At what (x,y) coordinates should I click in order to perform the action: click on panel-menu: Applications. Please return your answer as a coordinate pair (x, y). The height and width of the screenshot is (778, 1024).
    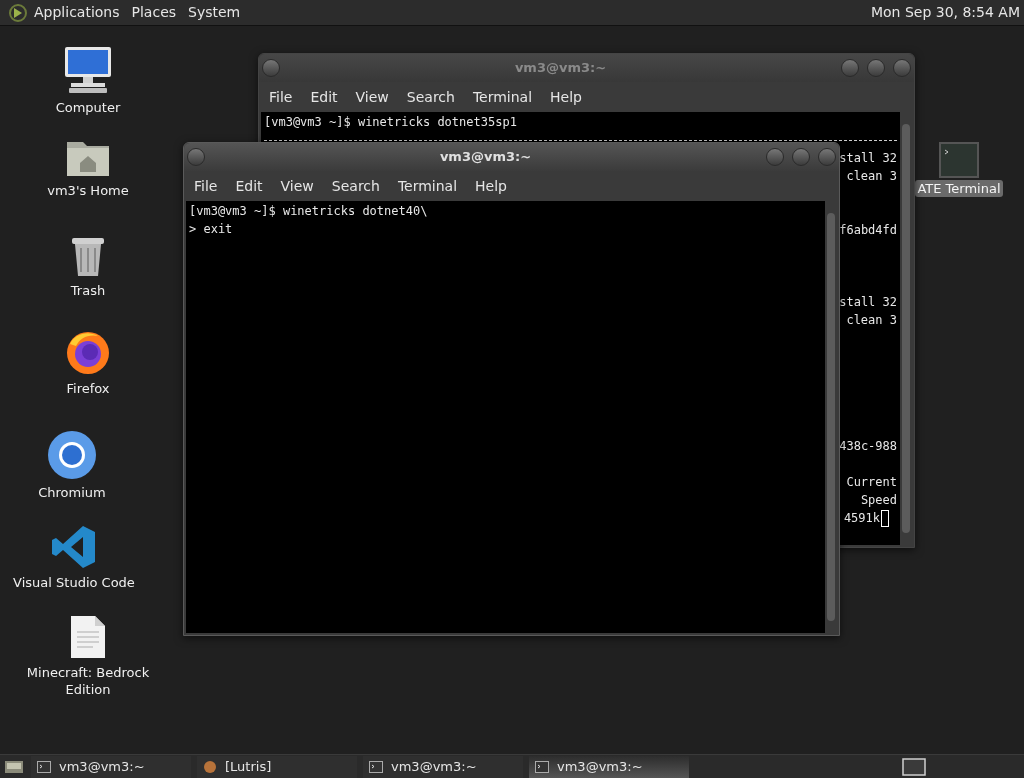
    Looking at the image, I should click on (77, 12).